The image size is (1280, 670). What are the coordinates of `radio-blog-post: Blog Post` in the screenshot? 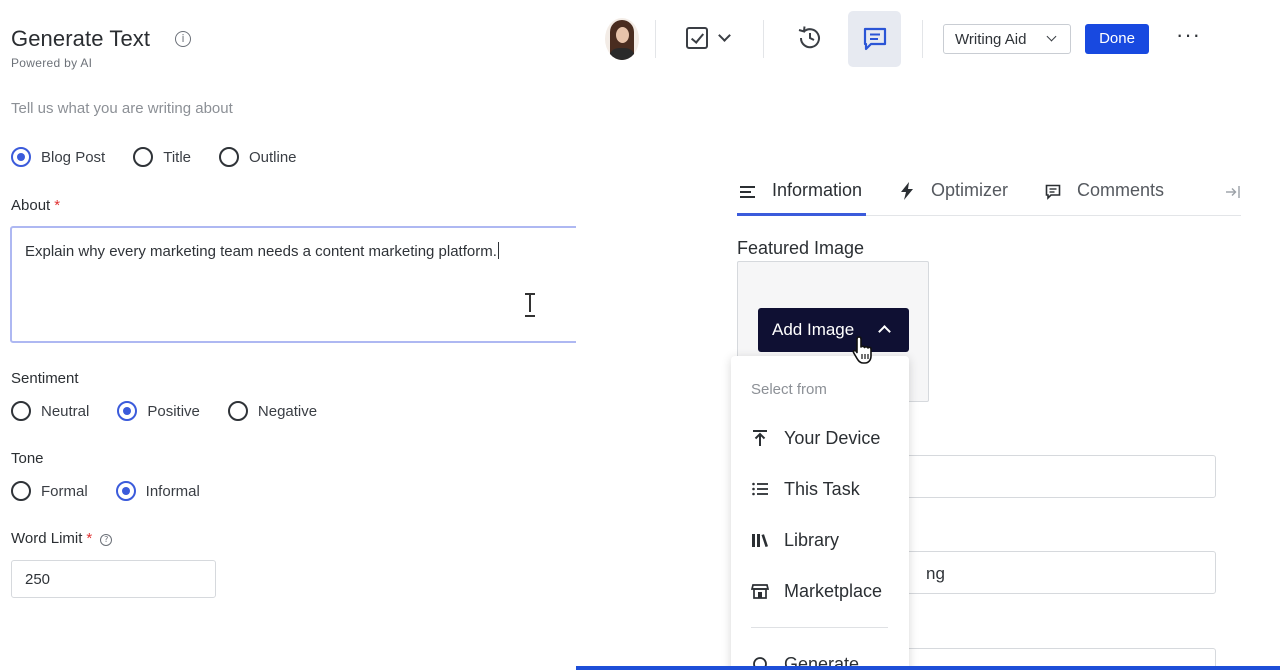 It's located at (58, 157).